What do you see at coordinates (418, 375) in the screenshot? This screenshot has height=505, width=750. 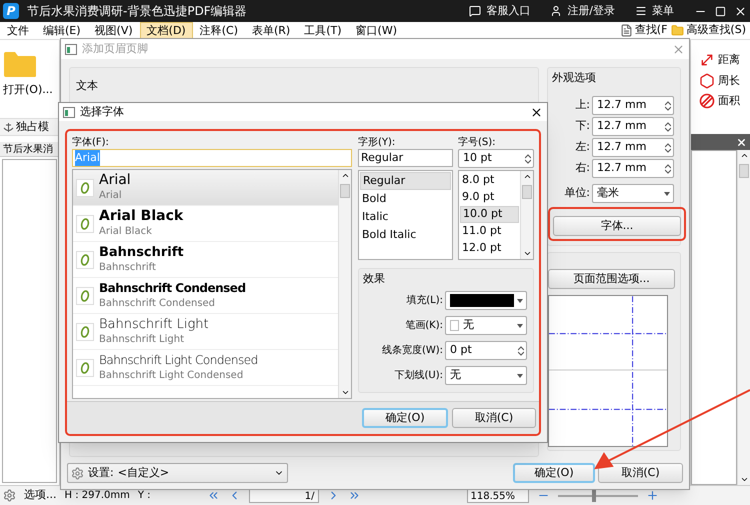 I see `underline-label: 下划线(U):` at bounding box center [418, 375].